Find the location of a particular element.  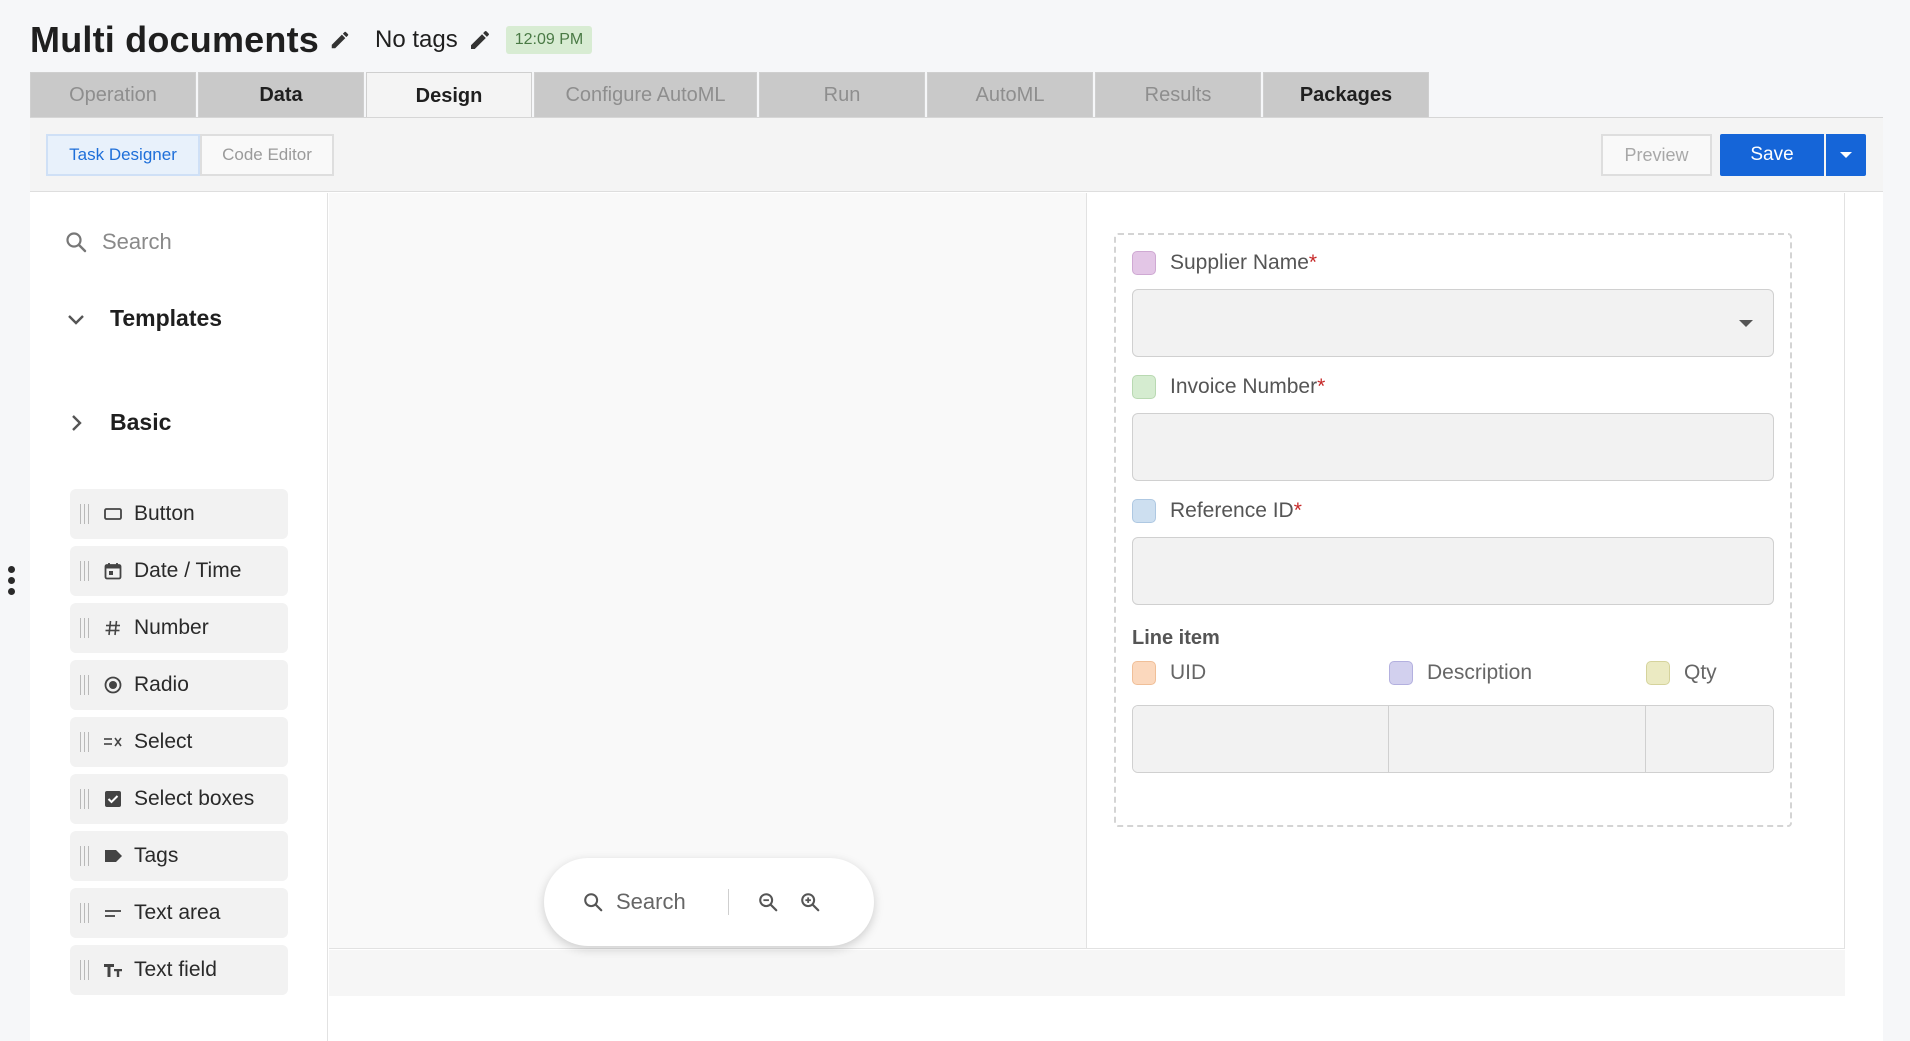

group-templates-label: Templates is located at coordinates (166, 318).